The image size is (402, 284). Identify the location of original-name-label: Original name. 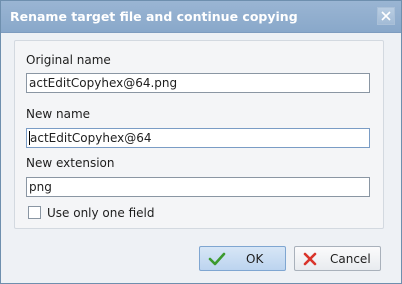
(68, 60).